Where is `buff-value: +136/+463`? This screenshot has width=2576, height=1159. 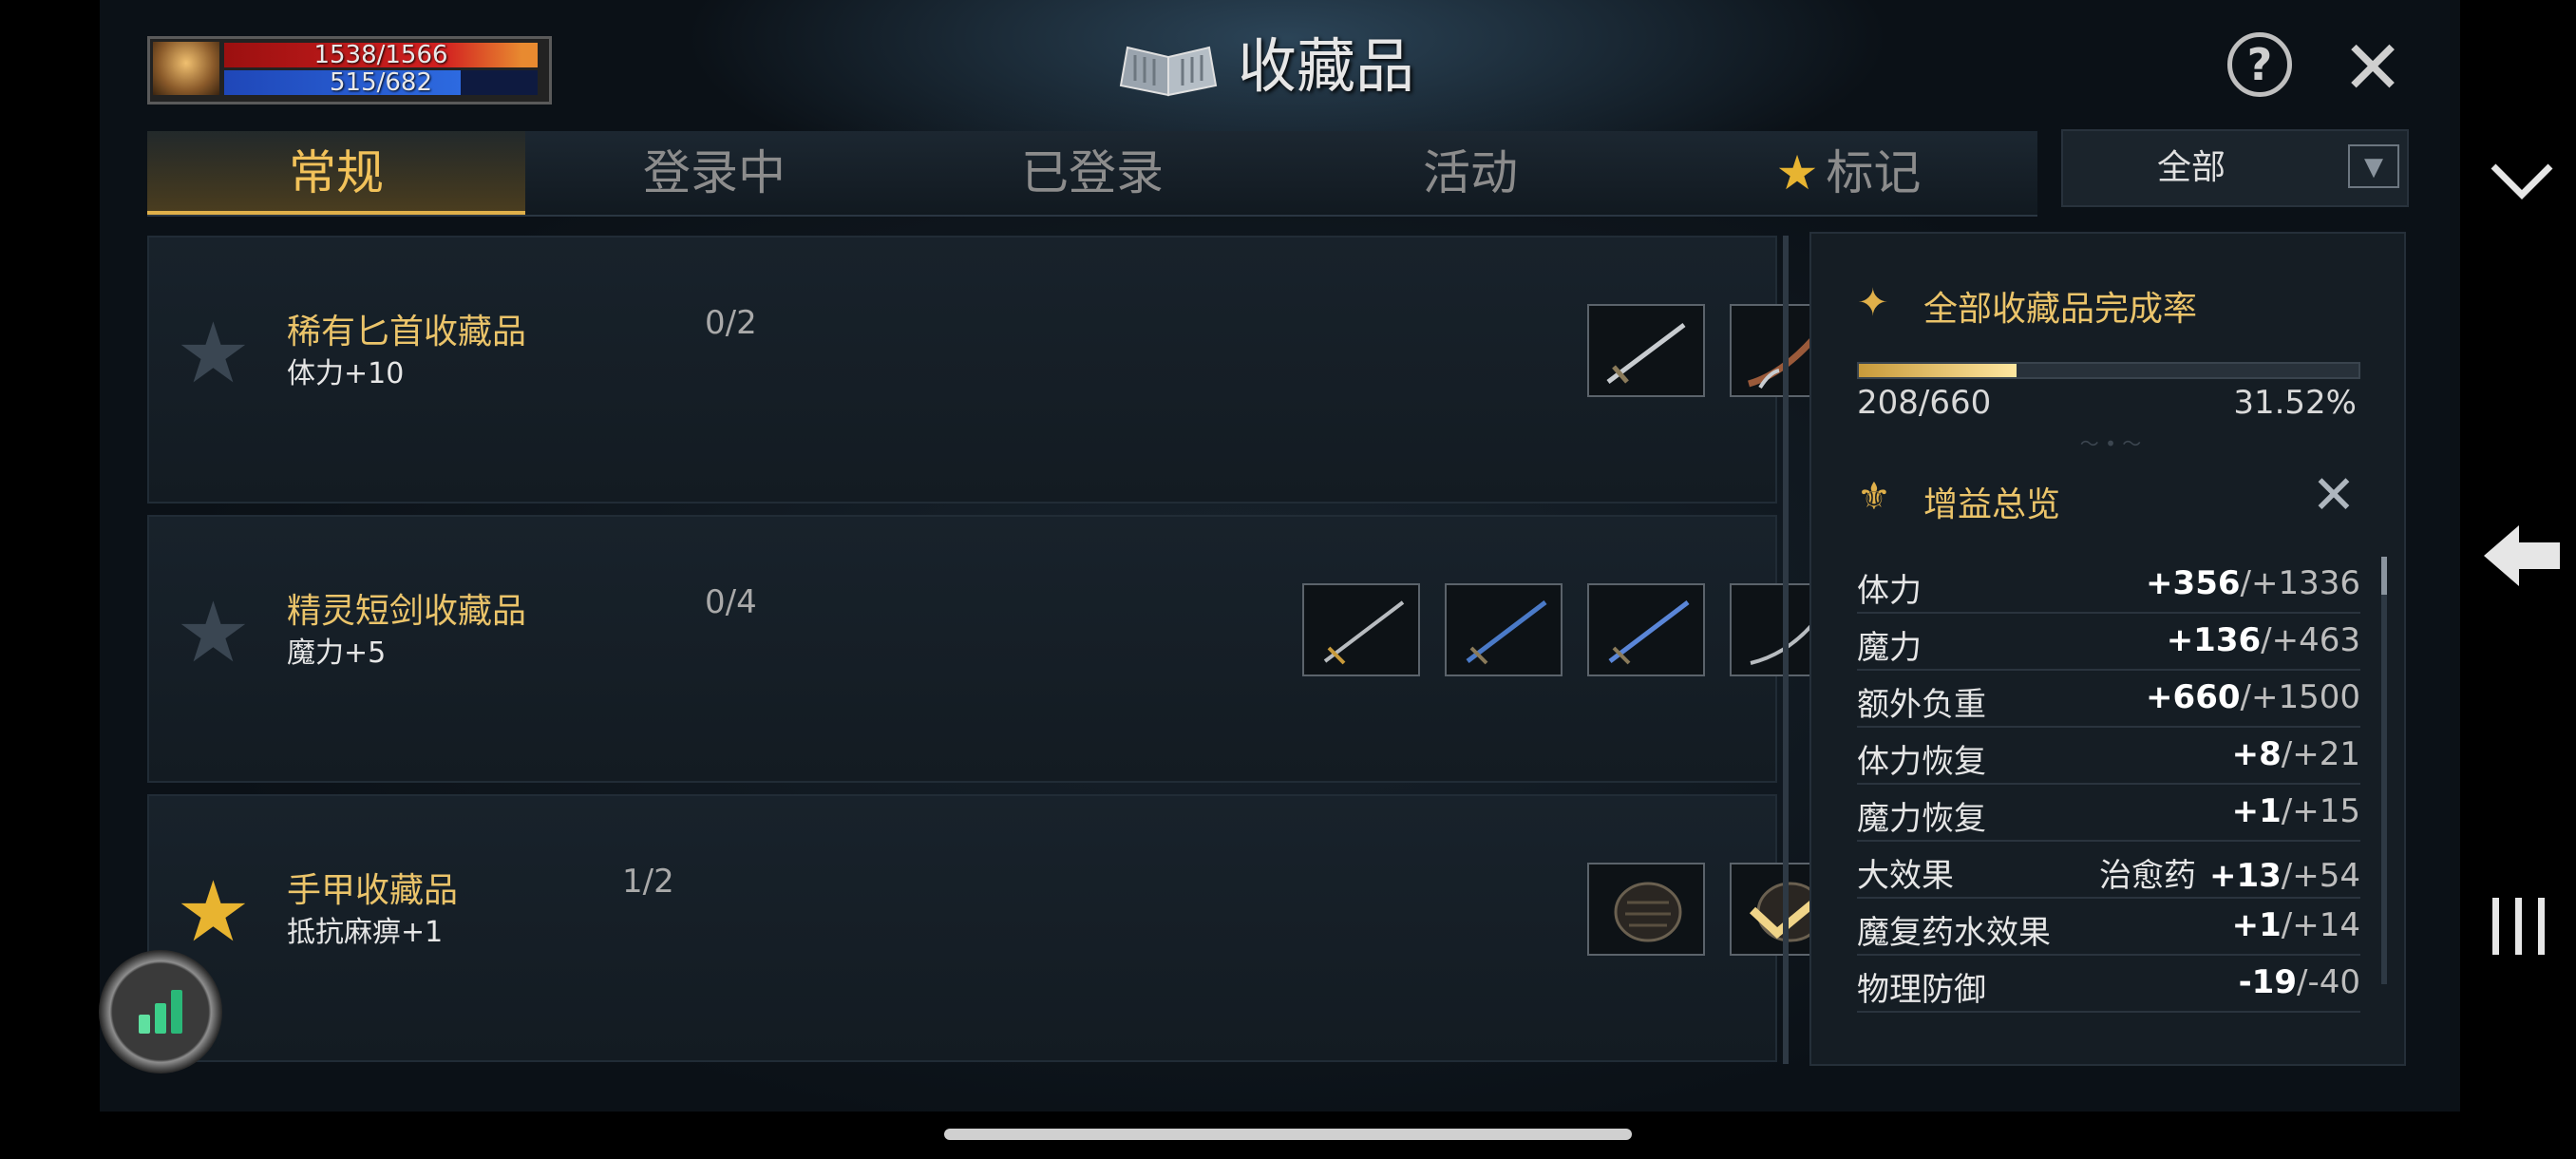 buff-value: +136/+463 is located at coordinates (2263, 640).